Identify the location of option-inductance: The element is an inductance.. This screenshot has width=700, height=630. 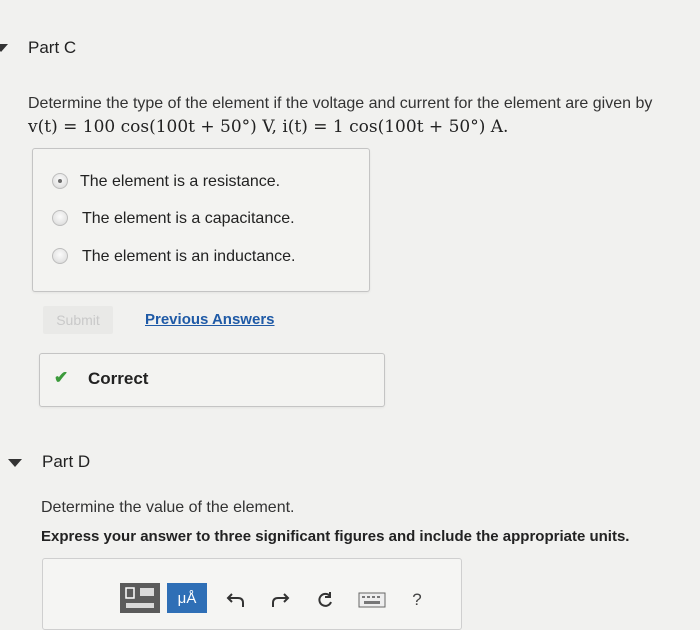
(202, 257).